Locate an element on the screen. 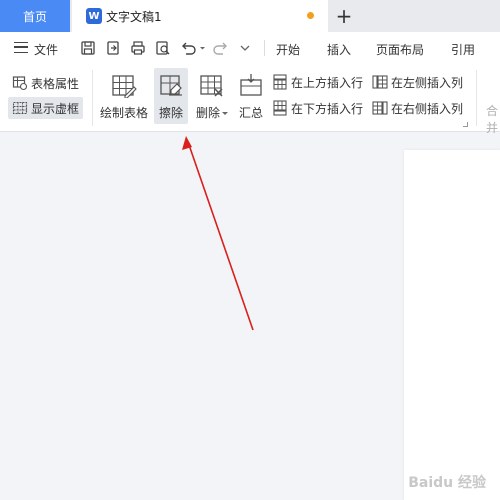 This screenshot has height=500, width=500. insert-col-right-icon is located at coordinates (380, 108).